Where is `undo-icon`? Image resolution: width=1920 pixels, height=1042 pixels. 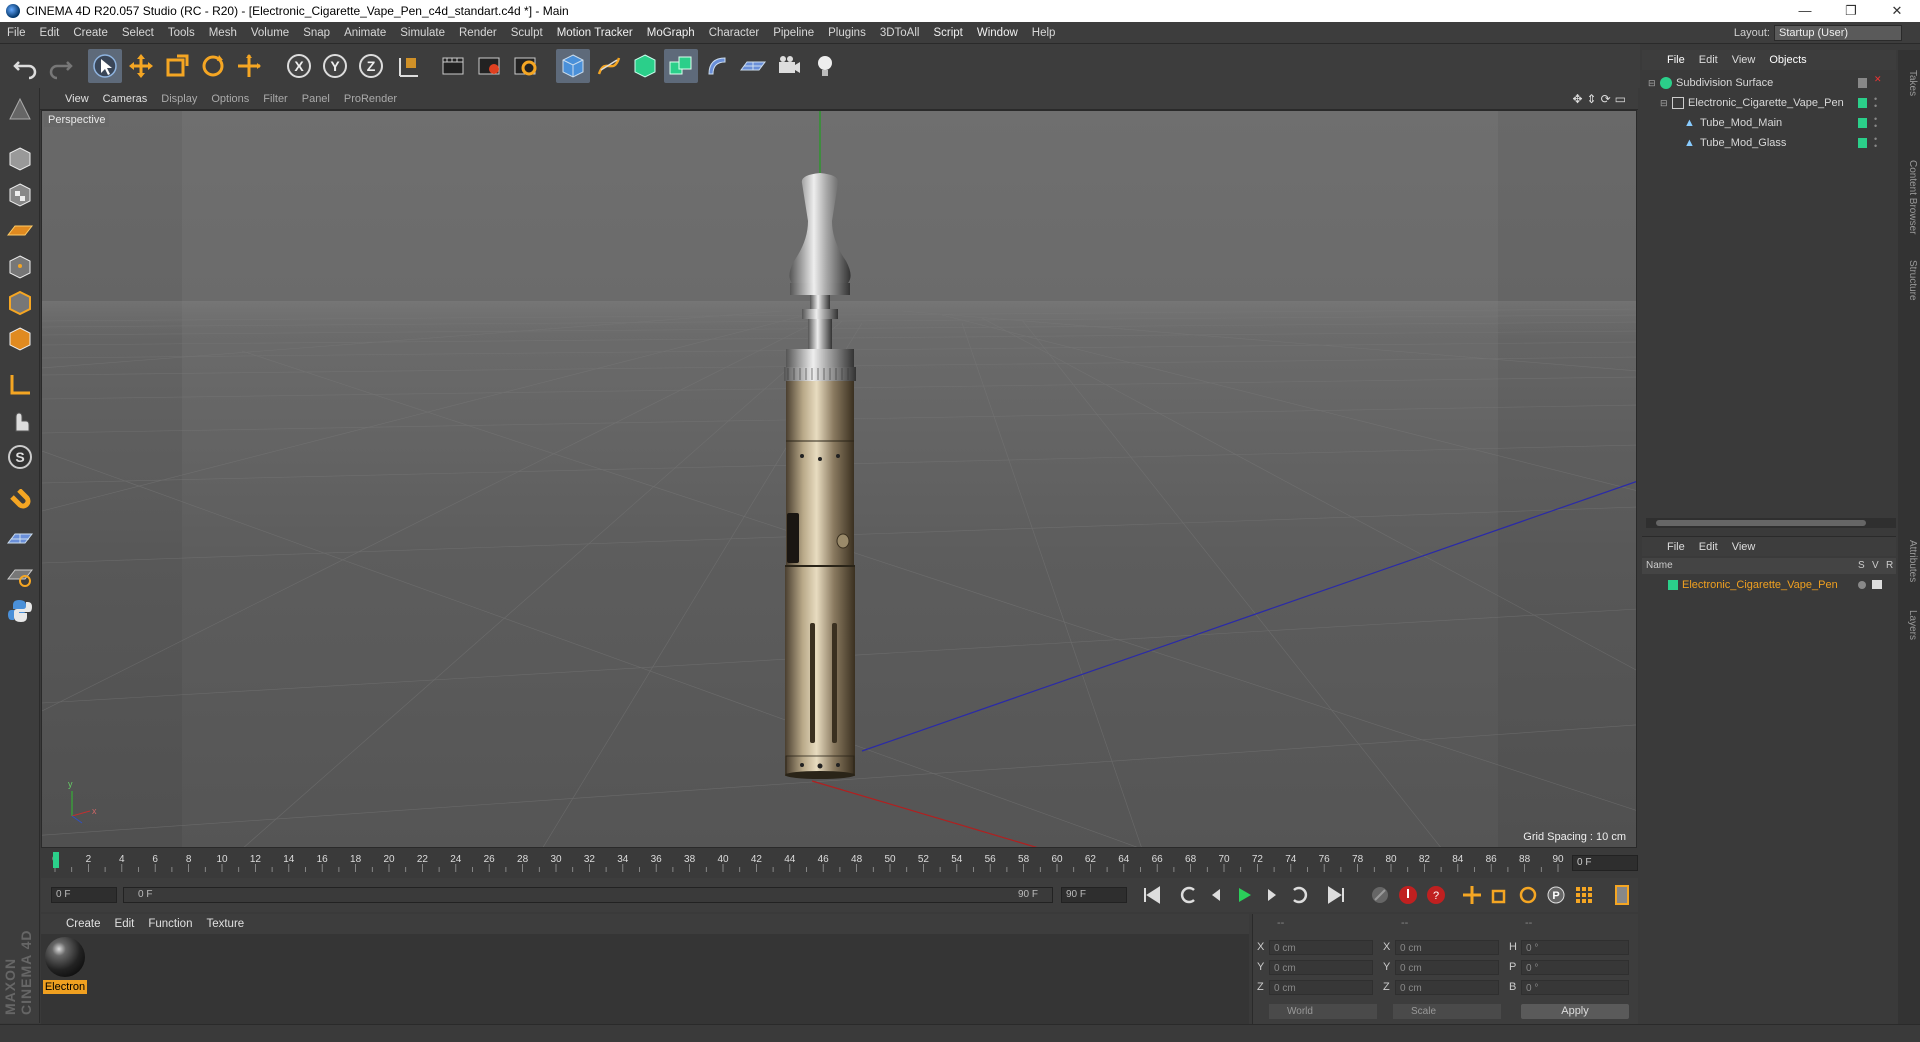
undo-icon is located at coordinates (25, 66).